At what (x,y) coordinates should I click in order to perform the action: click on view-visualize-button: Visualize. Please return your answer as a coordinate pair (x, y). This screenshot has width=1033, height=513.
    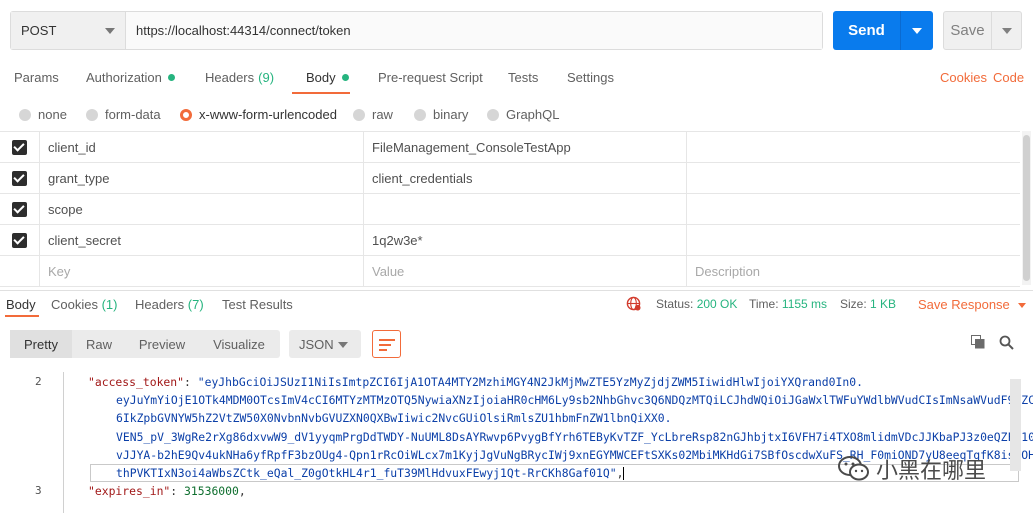
    Looking at the image, I should click on (239, 344).